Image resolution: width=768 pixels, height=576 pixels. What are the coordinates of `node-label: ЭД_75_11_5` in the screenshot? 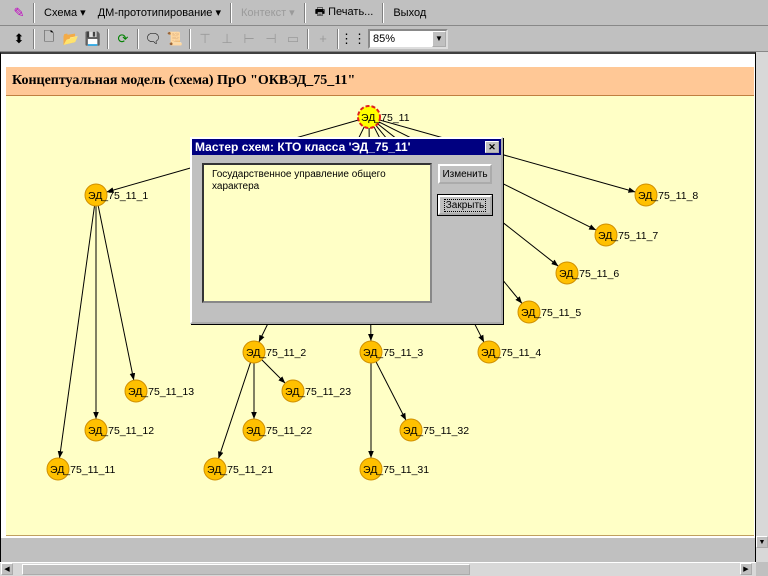 It's located at (551, 313).